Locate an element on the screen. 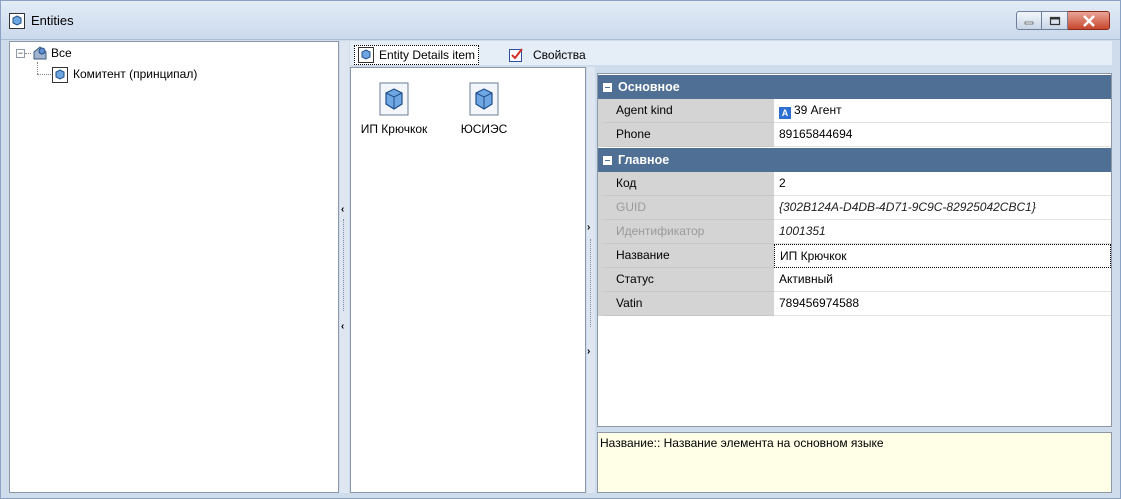  tab-properties: Свойства is located at coordinates (547, 55).